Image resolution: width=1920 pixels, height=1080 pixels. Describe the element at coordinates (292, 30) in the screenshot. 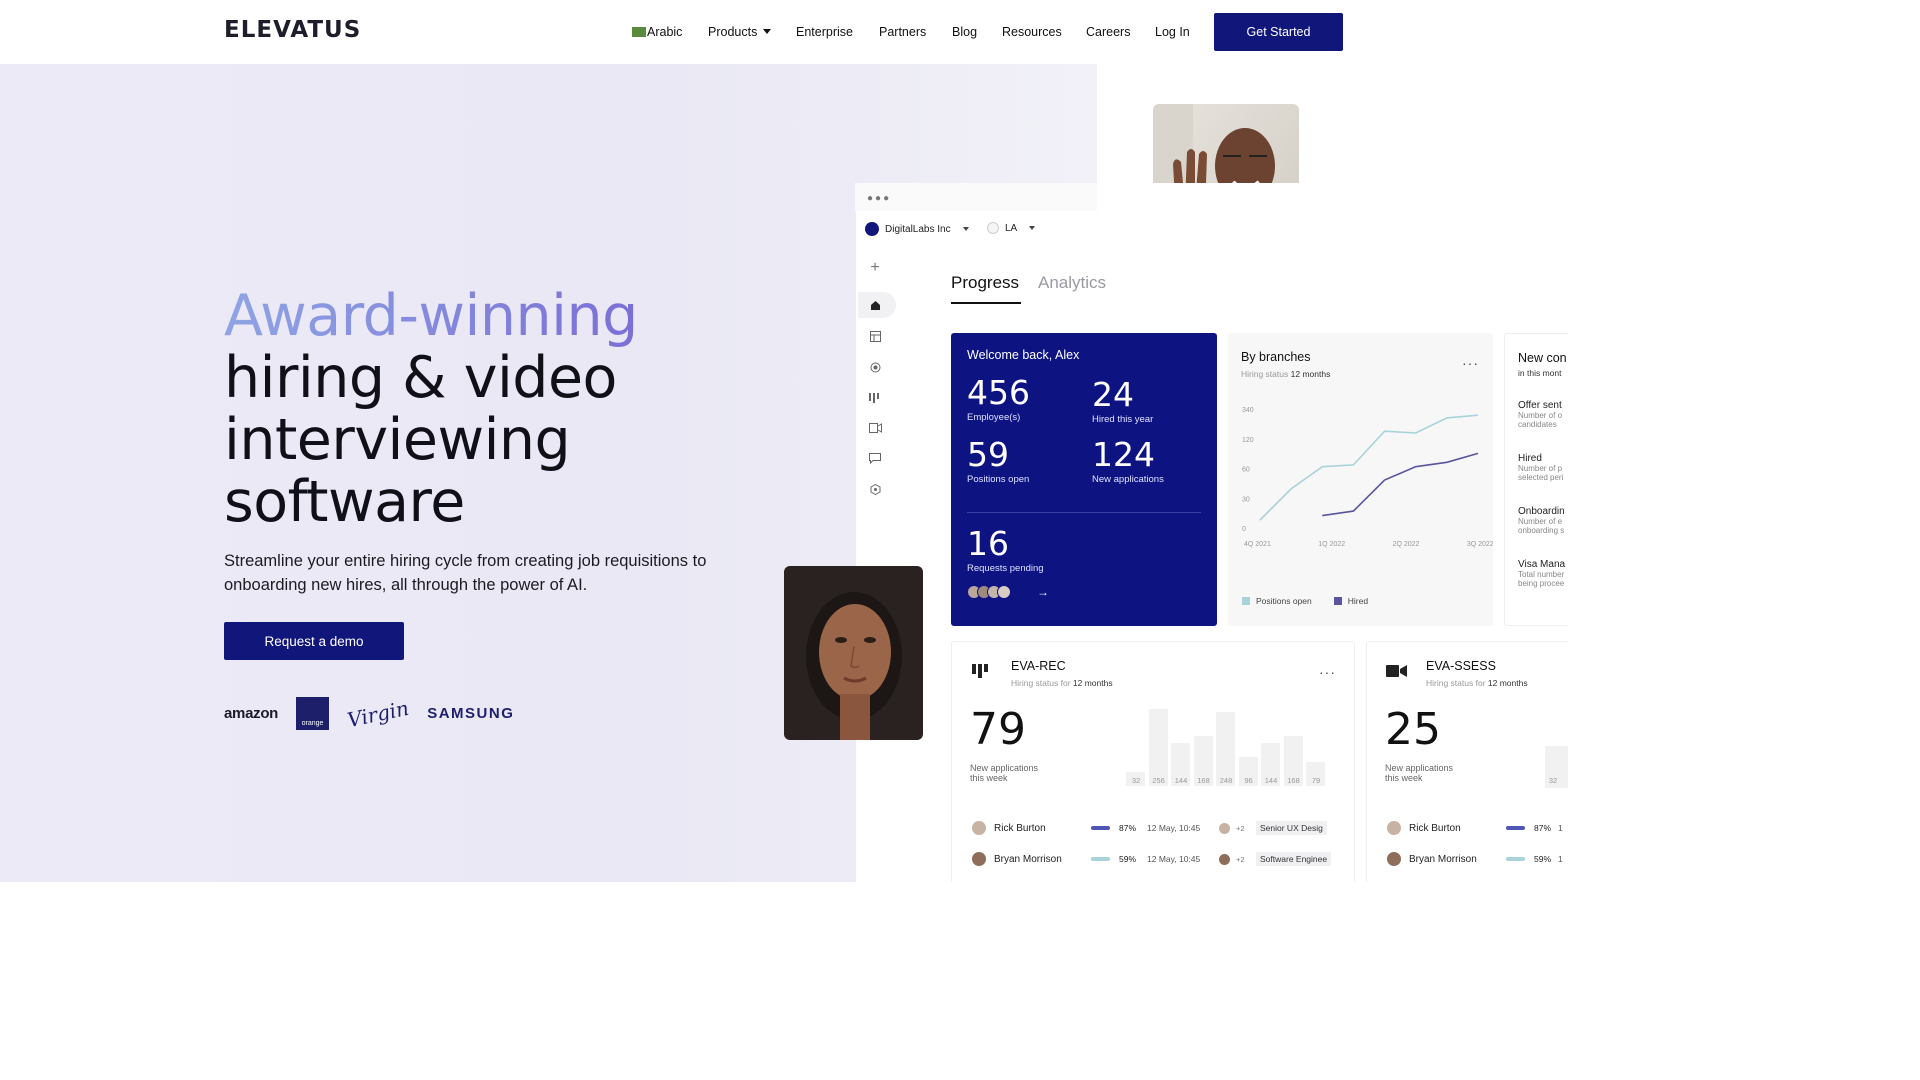

I see `brand-logo: ELEVATUS` at that location.